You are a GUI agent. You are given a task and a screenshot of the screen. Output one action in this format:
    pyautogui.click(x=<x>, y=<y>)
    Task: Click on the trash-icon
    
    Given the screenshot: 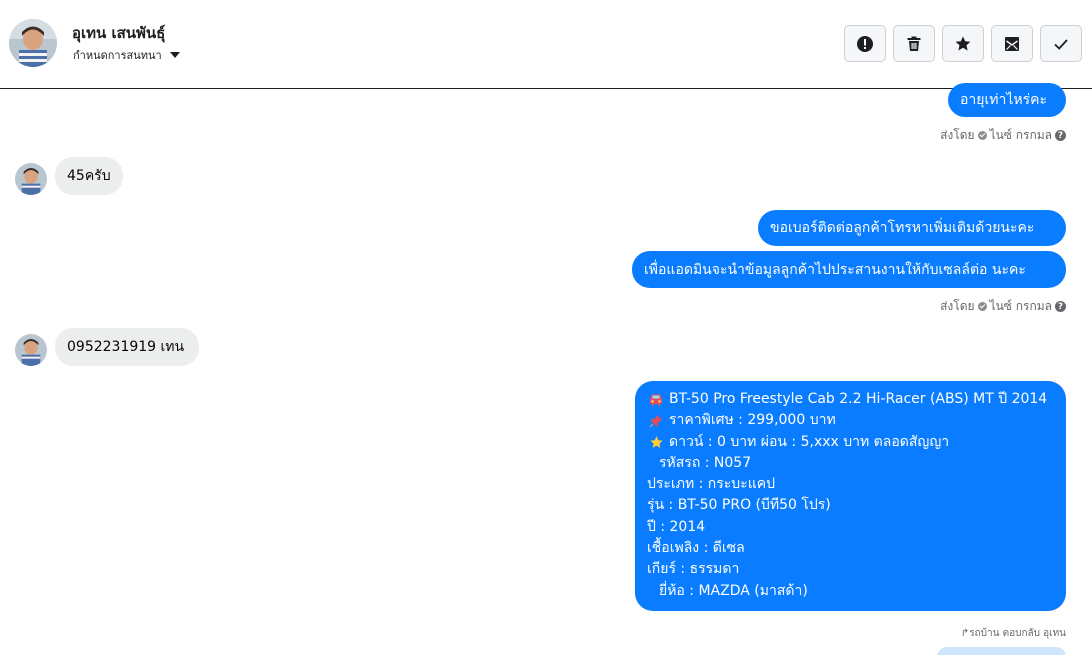 What is the action you would take?
    pyautogui.click(x=914, y=43)
    